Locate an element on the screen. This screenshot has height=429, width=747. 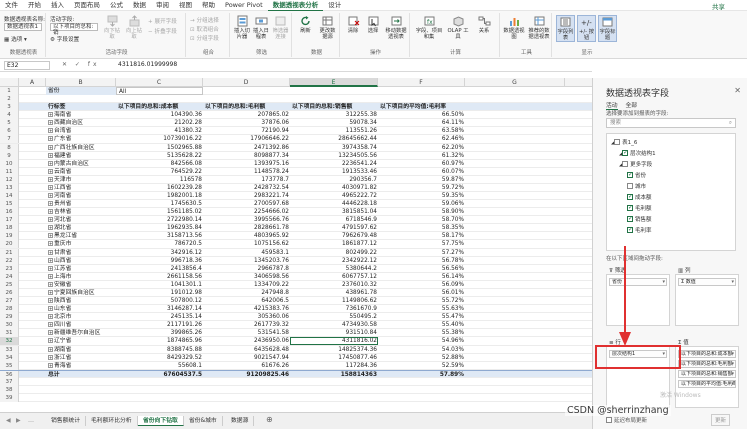
area-field-chip: 以下项目的总和:成本额 is located at coordinates (707, 354).